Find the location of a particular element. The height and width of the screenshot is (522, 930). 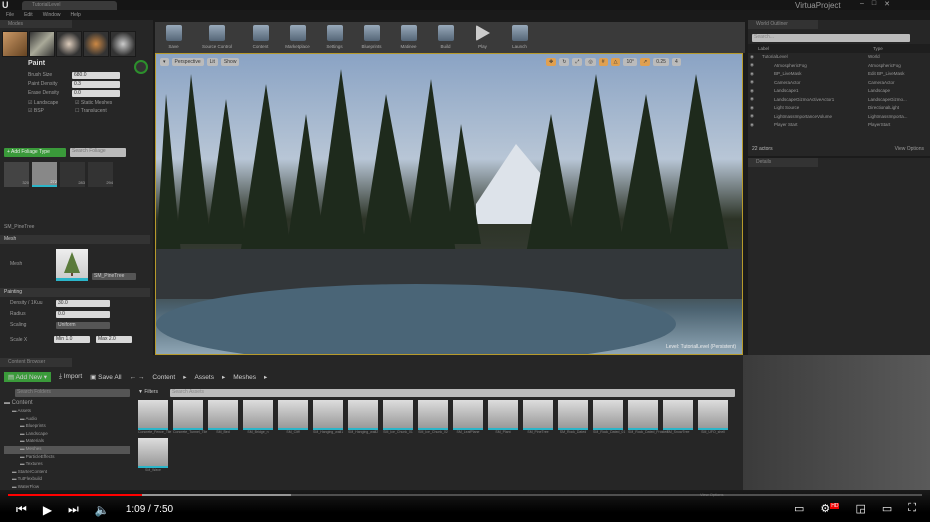

foliage-type-4: 294 is located at coordinates (100, 174).